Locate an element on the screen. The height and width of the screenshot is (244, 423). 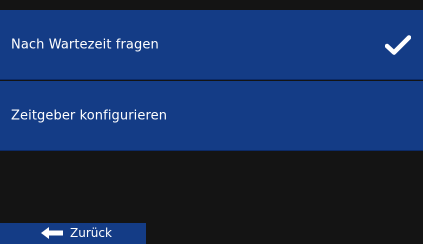
menu-item-label: Nach Wartezeit fragen is located at coordinates (85, 44).